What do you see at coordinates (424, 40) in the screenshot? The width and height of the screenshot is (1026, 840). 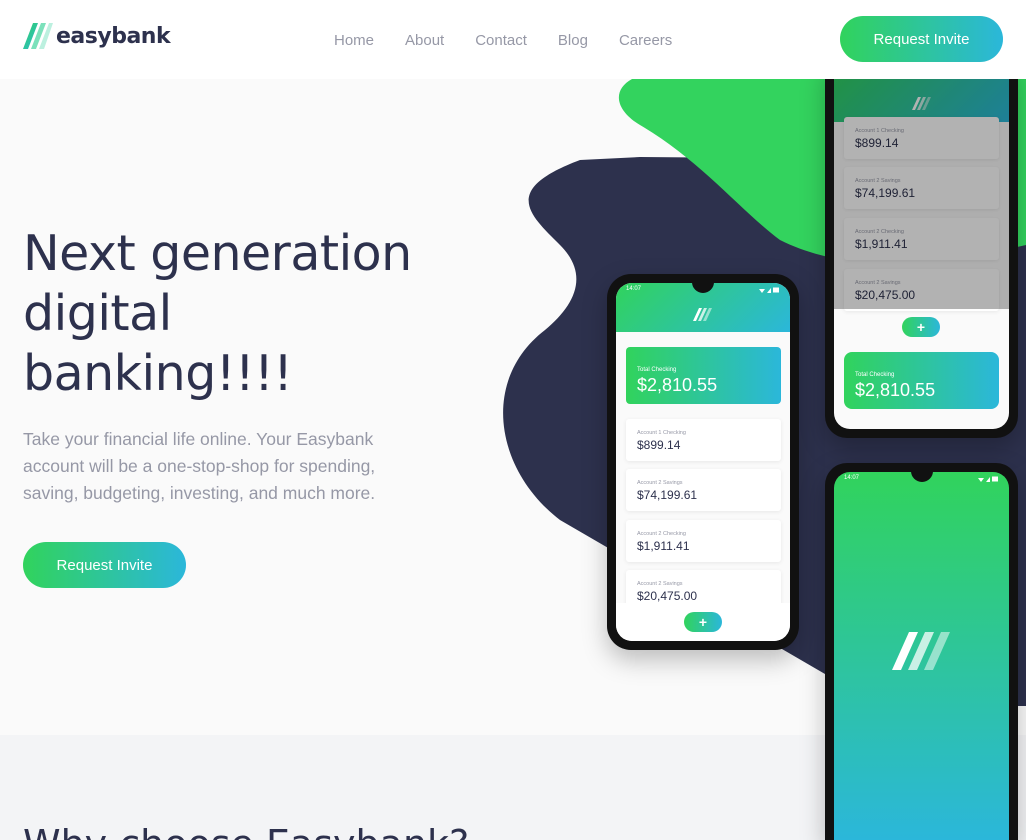 I see `nav-about-link: About` at bounding box center [424, 40].